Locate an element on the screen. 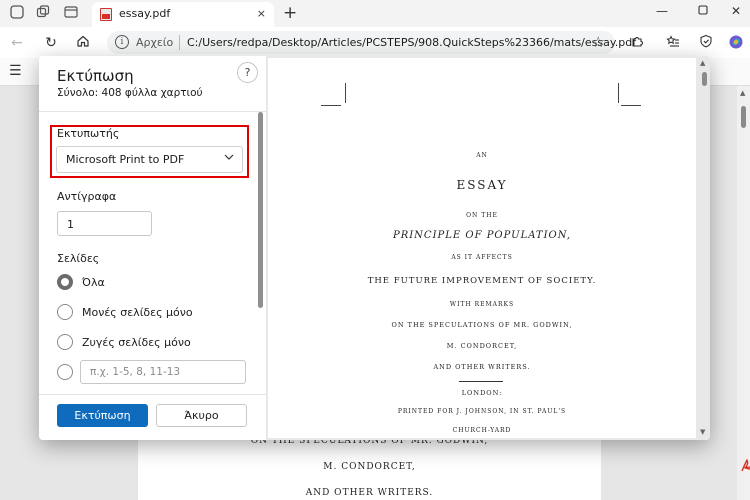 This screenshot has height=500, width=750. bg-page-line: AND OTHER WRITERS. is located at coordinates (369, 493).